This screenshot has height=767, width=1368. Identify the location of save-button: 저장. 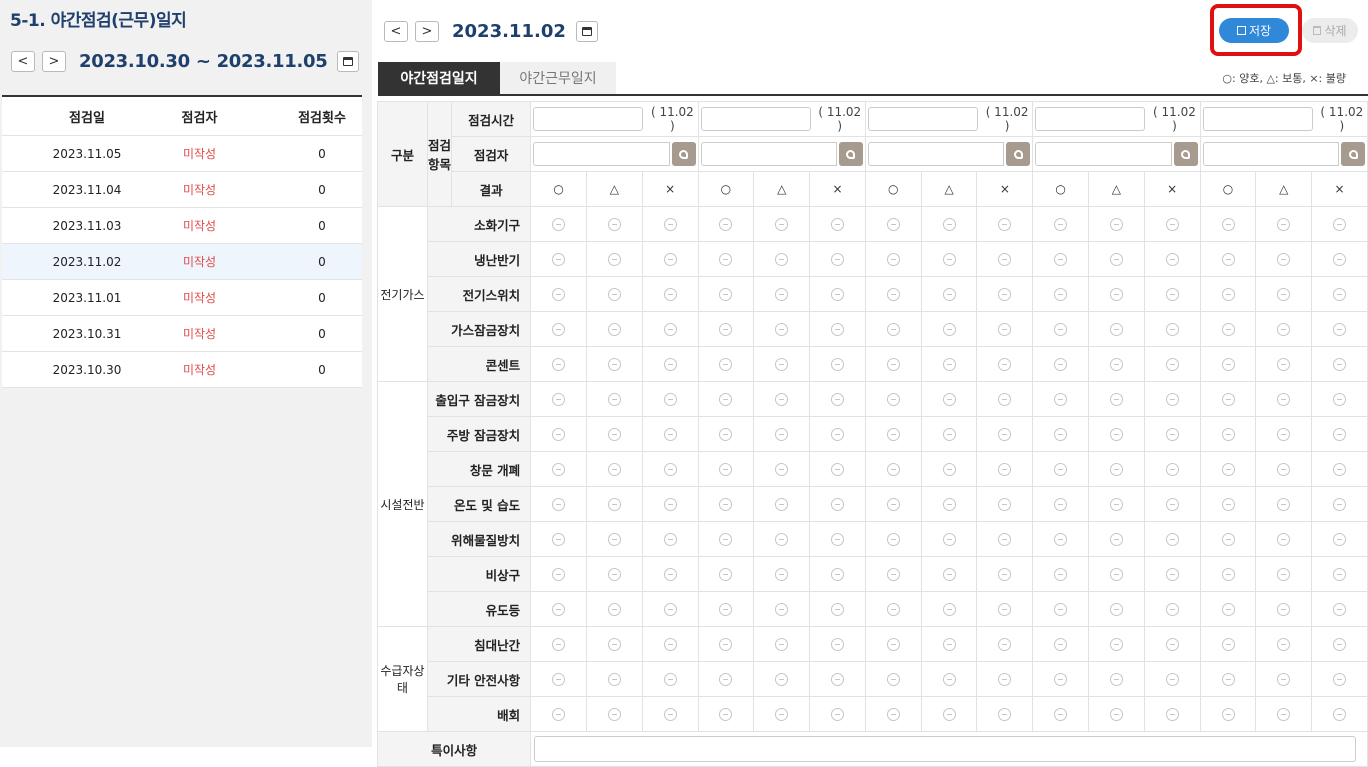
(1254, 30).